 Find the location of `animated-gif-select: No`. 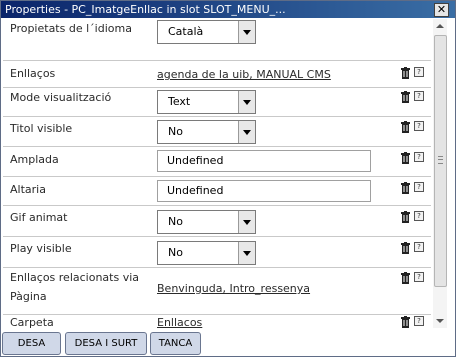

animated-gif-select: No is located at coordinates (206, 222).